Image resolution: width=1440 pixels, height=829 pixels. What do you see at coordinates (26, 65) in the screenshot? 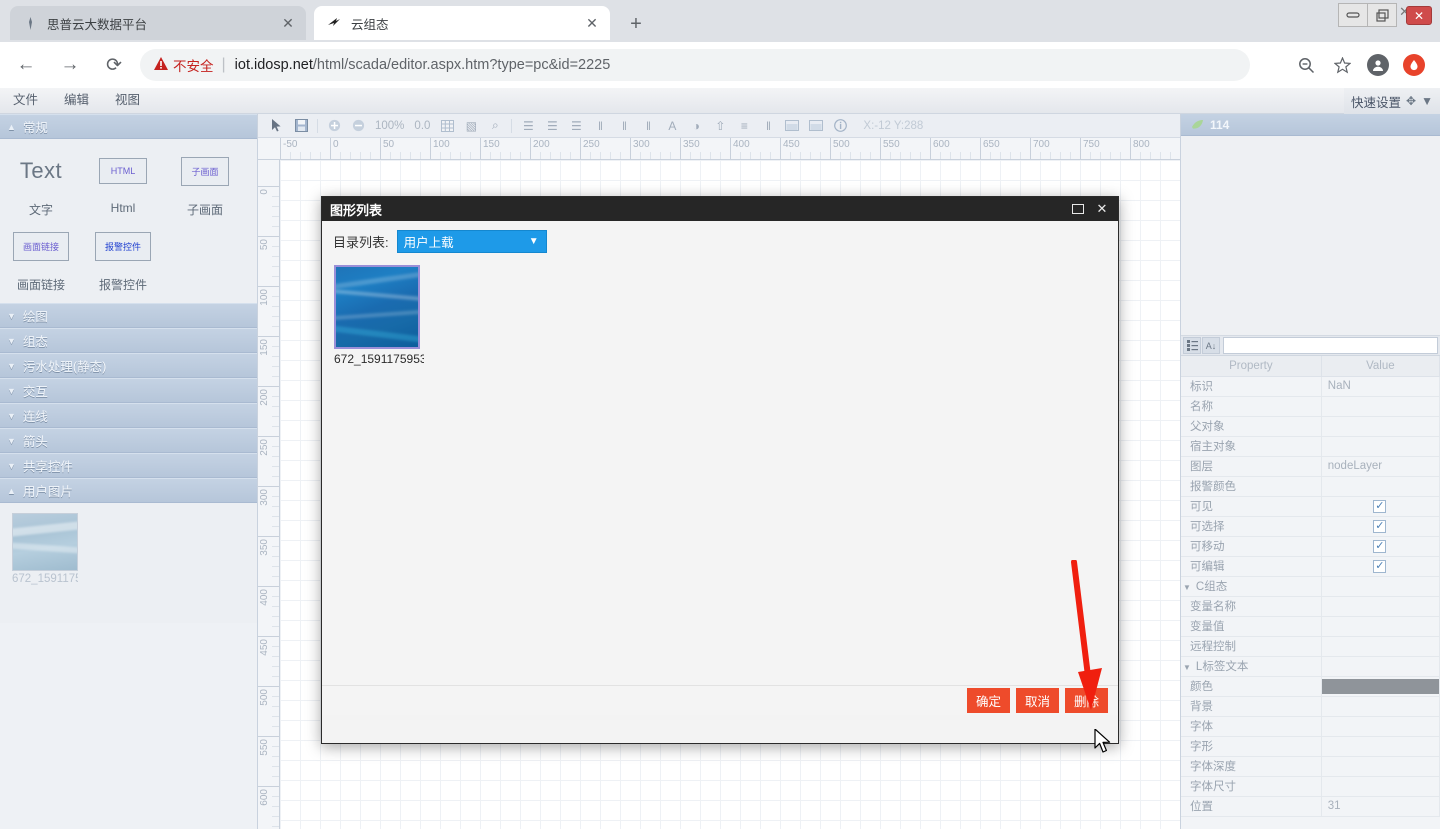
I see `back-button: ←` at bounding box center [26, 65].